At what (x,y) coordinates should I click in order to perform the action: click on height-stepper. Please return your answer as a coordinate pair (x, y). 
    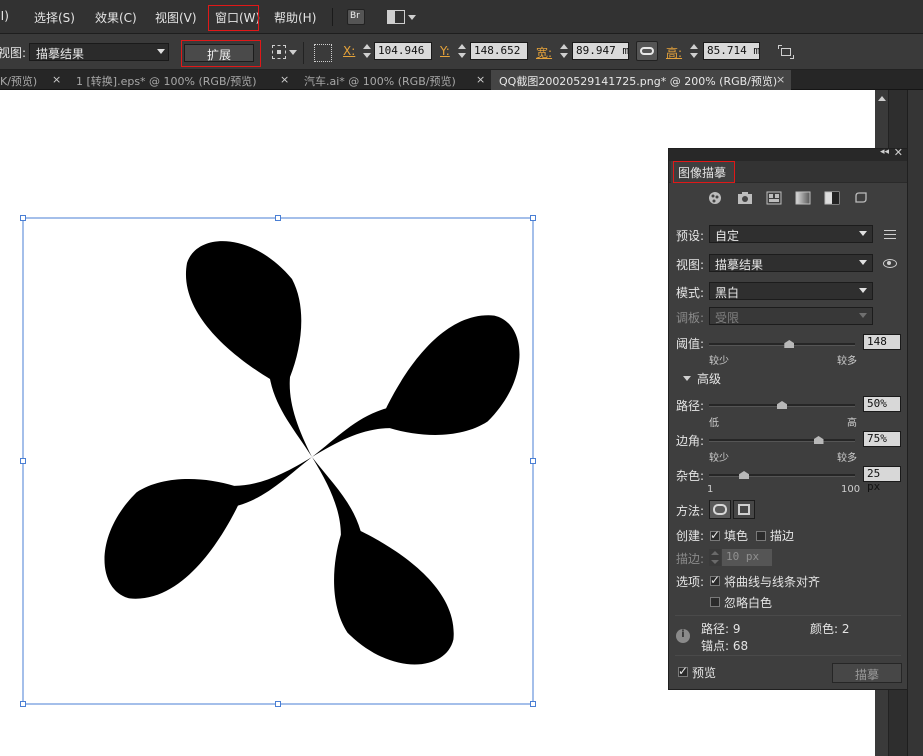
    Looking at the image, I should click on (694, 51).